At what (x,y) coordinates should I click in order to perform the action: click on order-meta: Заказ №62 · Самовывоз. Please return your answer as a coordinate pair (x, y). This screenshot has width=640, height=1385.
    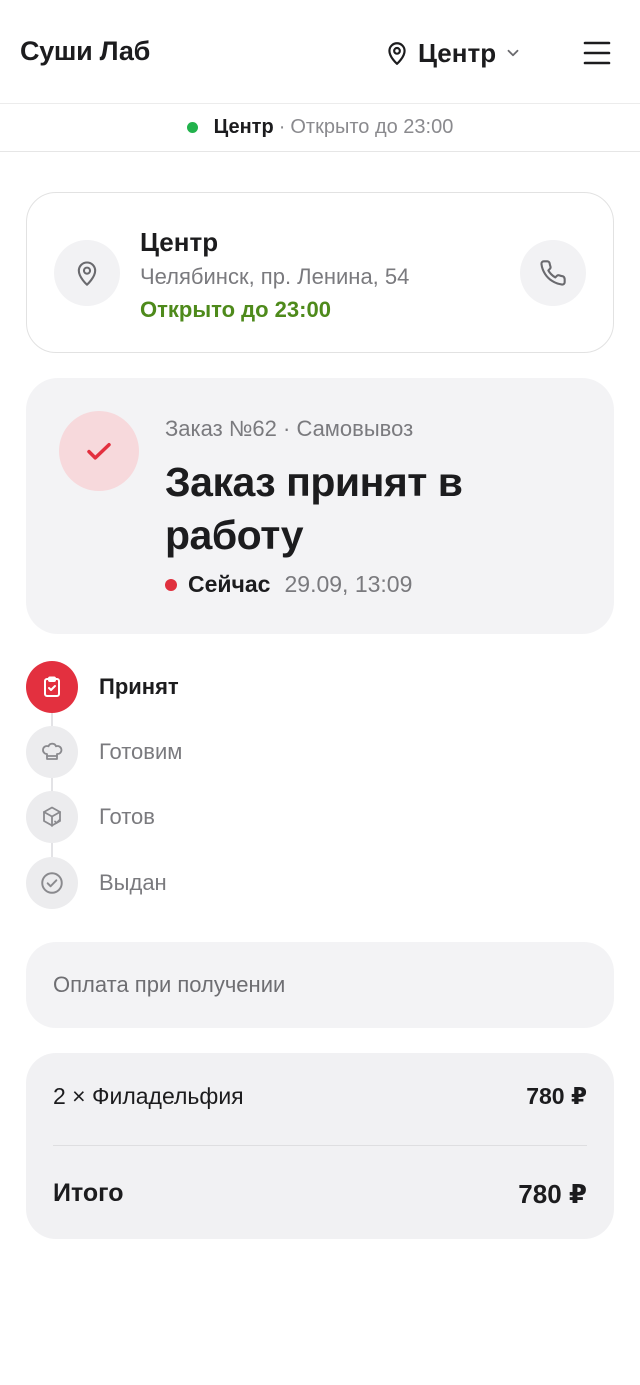
    Looking at the image, I should click on (289, 428).